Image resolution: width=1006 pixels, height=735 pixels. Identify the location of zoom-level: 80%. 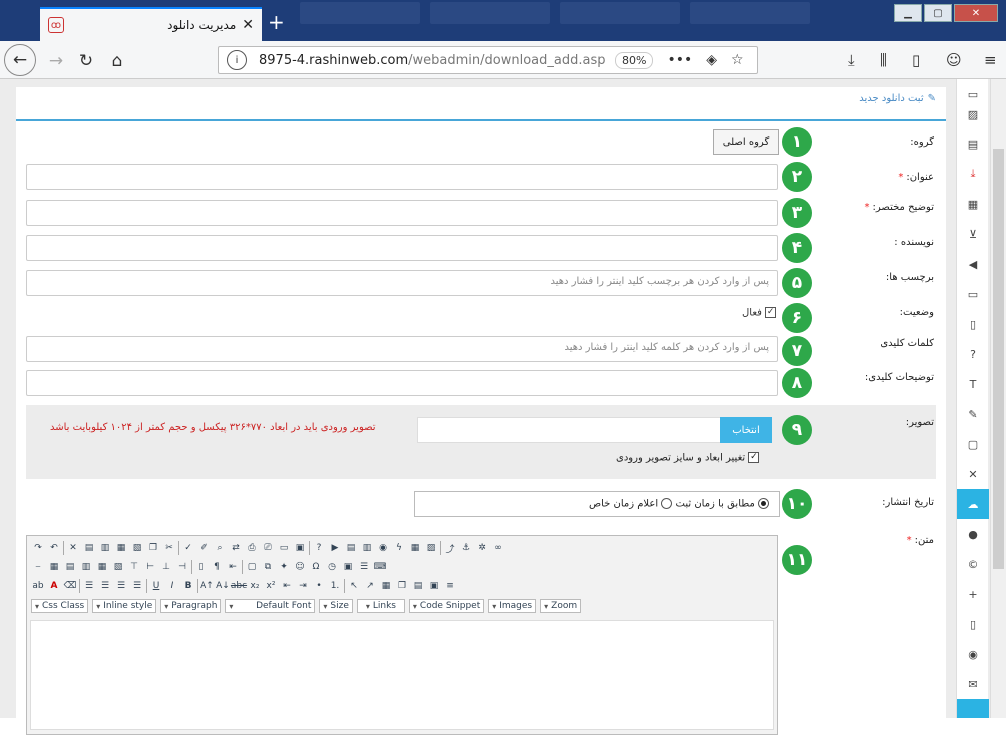
(634, 60).